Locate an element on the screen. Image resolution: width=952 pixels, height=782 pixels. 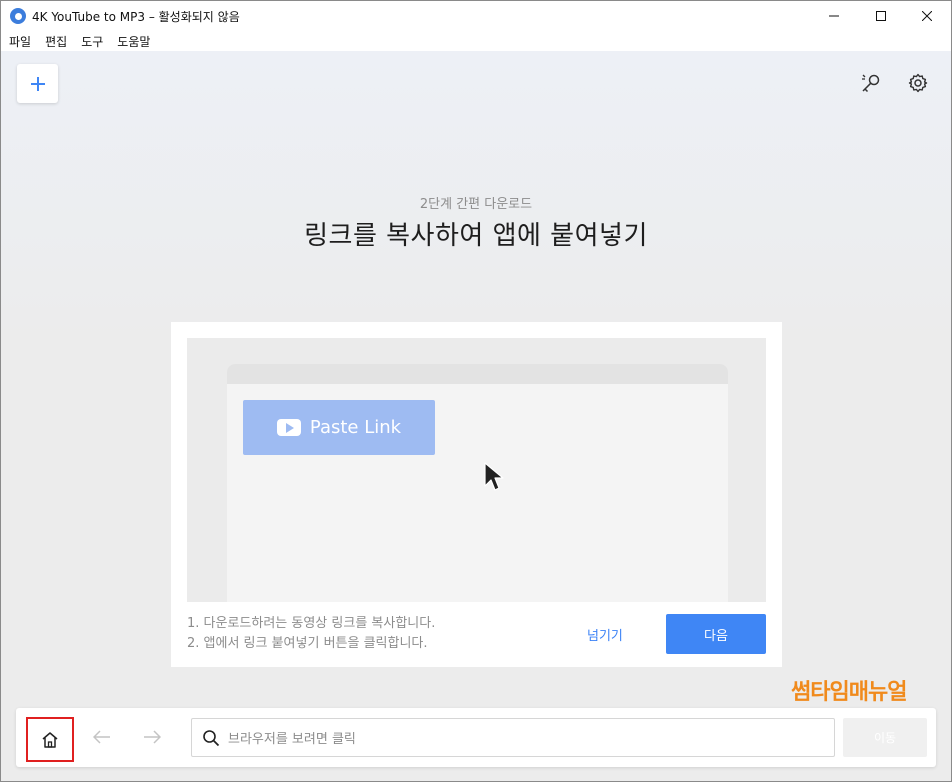
maximize-button is located at coordinates (881, 16).